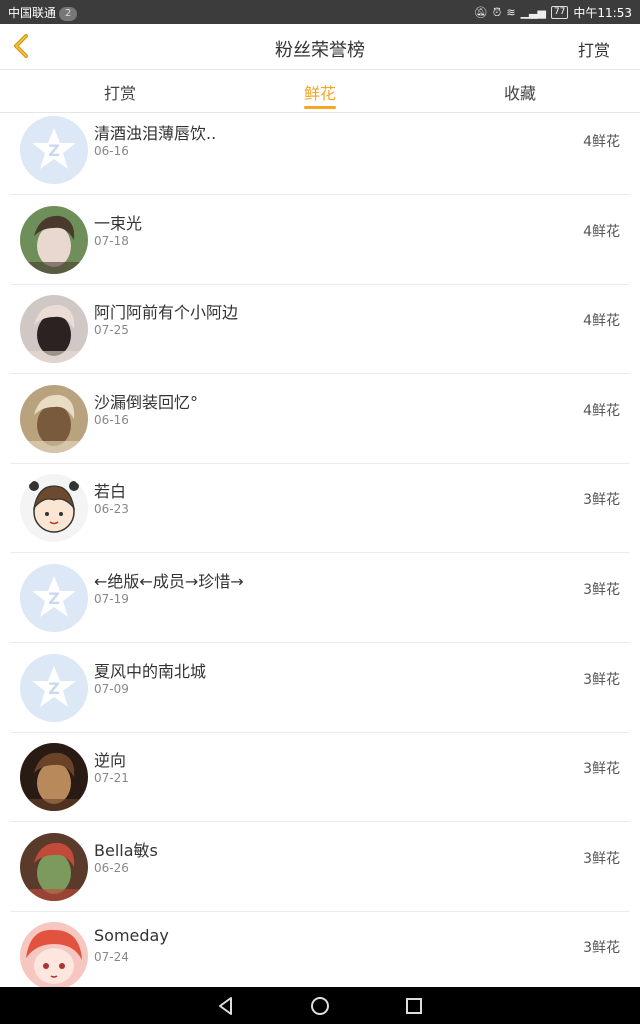 Image resolution: width=640 pixels, height=1024 pixels. I want to click on list-item: 阿门阿前有个小阿边 07-25 4鲜花, so click(320, 330).